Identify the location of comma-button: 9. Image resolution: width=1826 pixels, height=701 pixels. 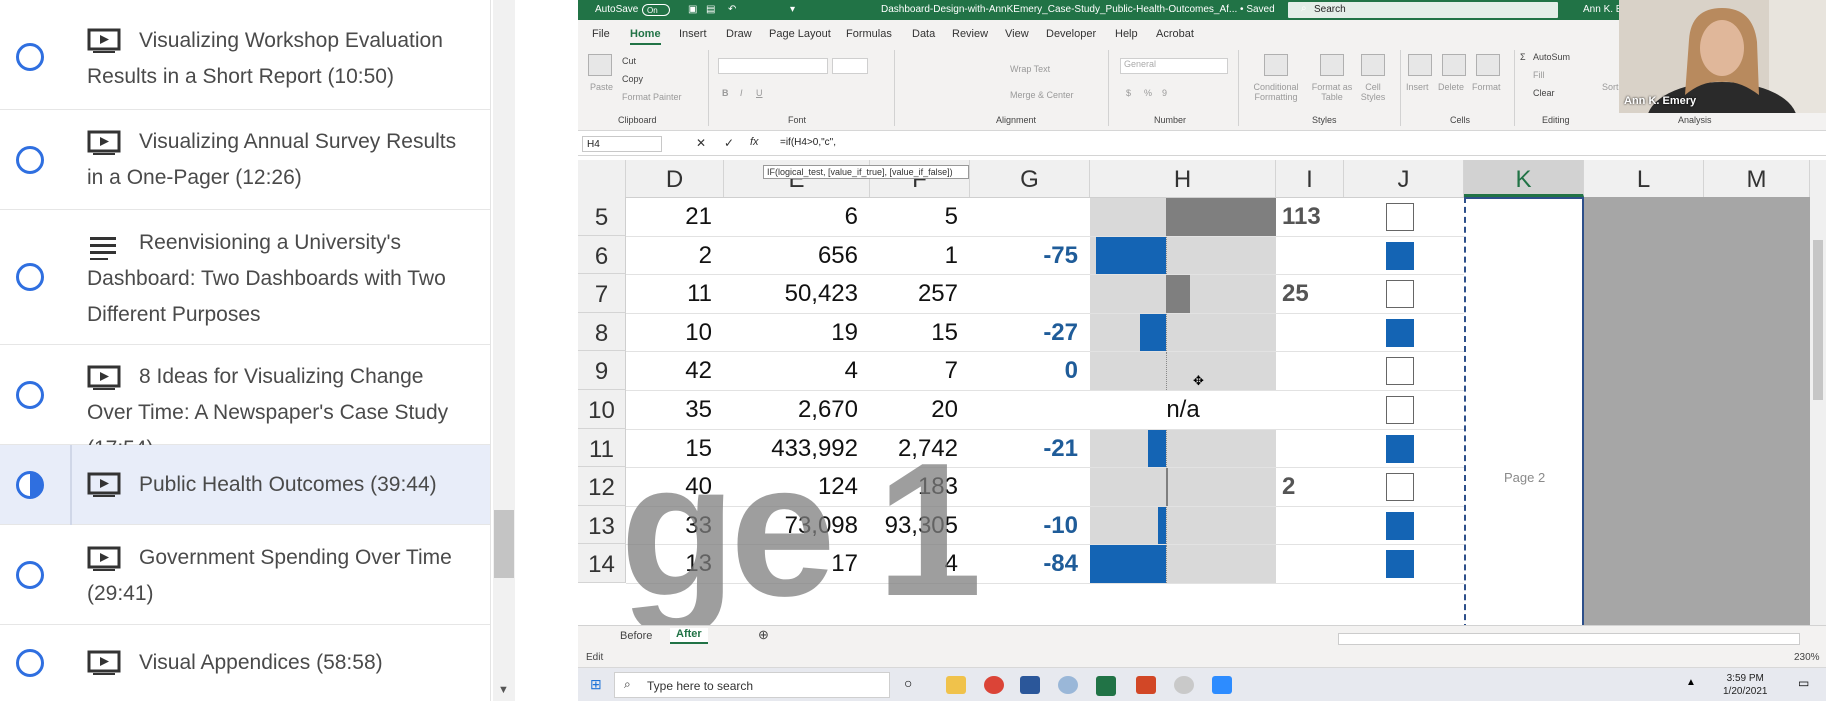
(1164, 93).